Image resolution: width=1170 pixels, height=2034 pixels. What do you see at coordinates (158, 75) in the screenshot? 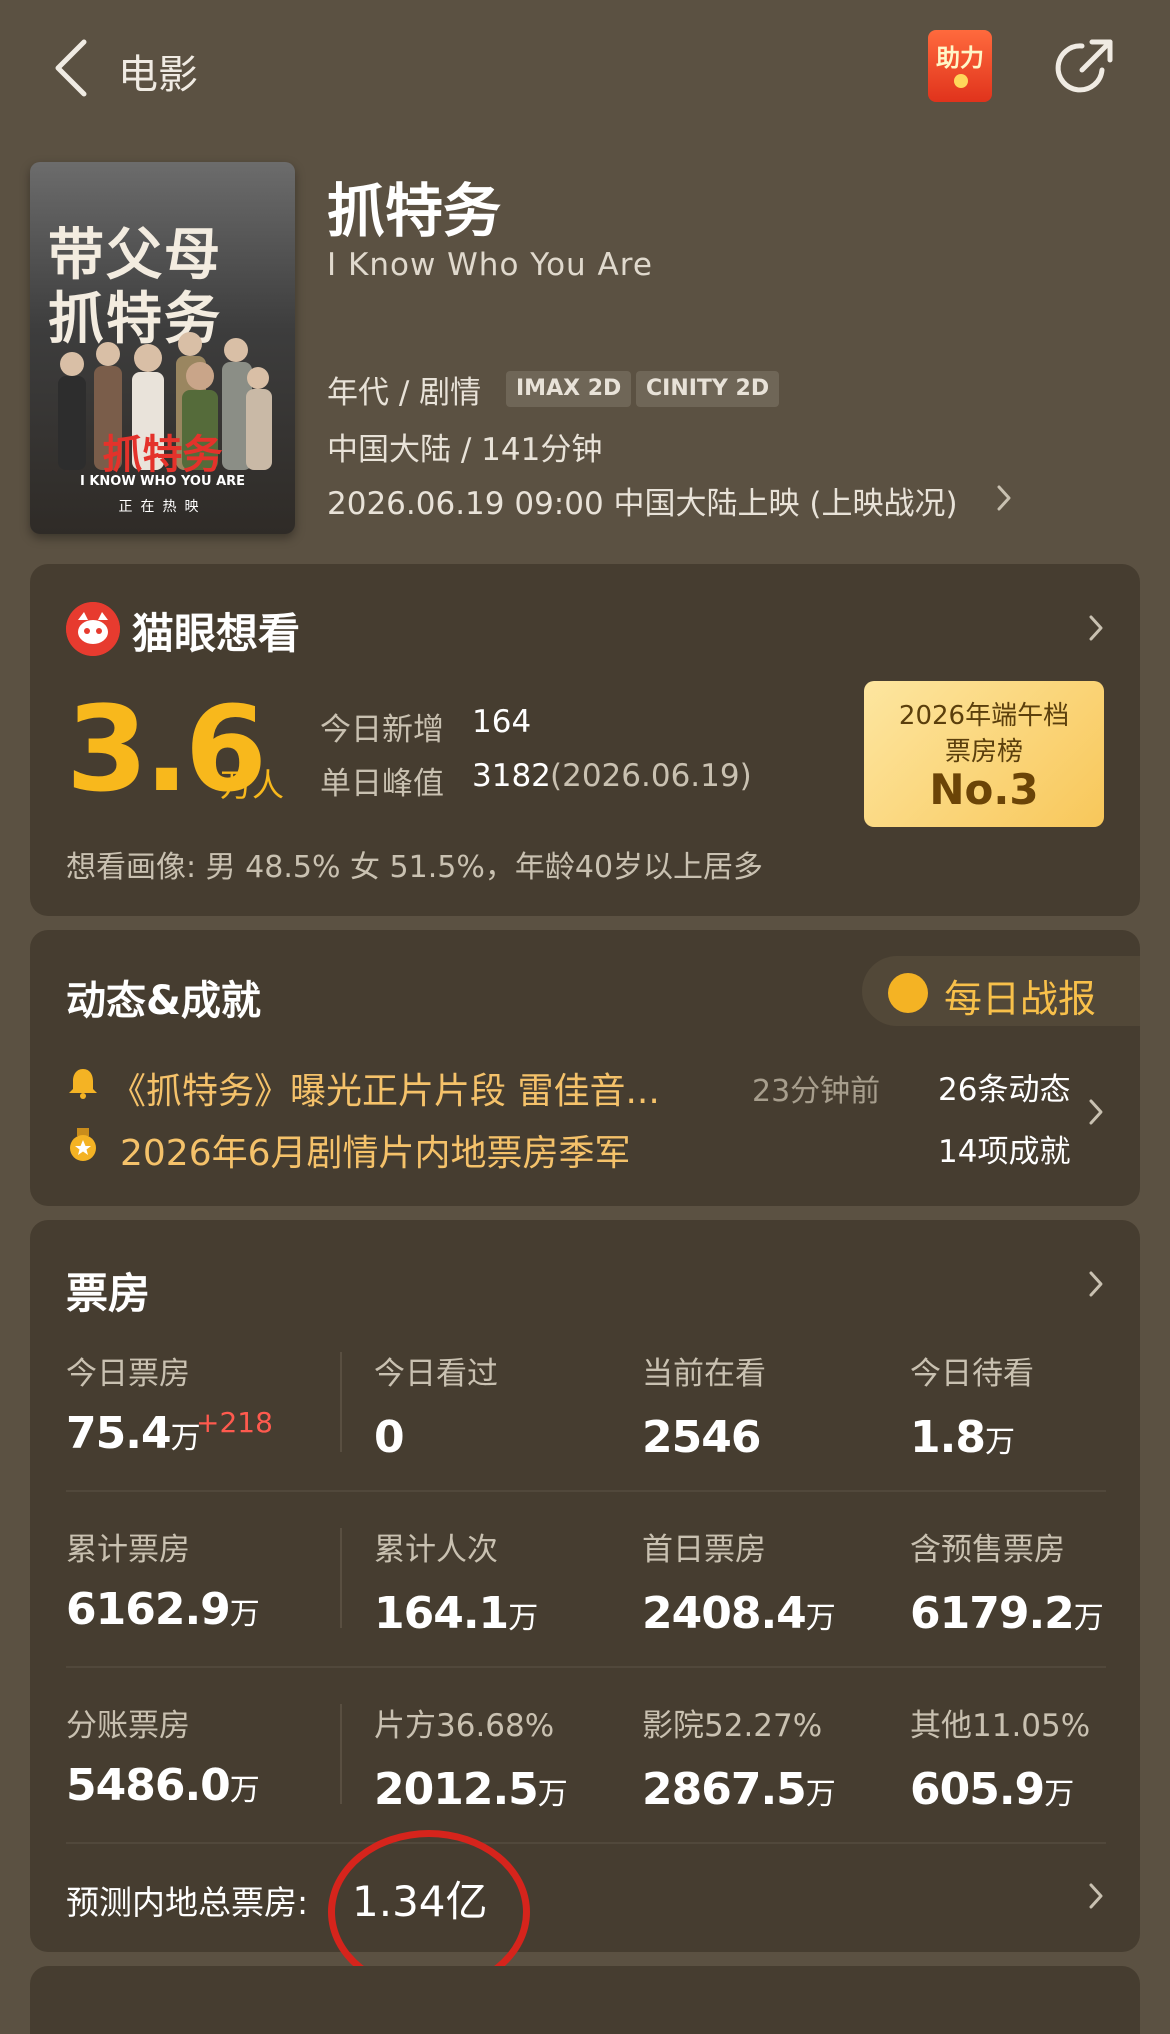
I see `page-title: 电影` at bounding box center [158, 75].